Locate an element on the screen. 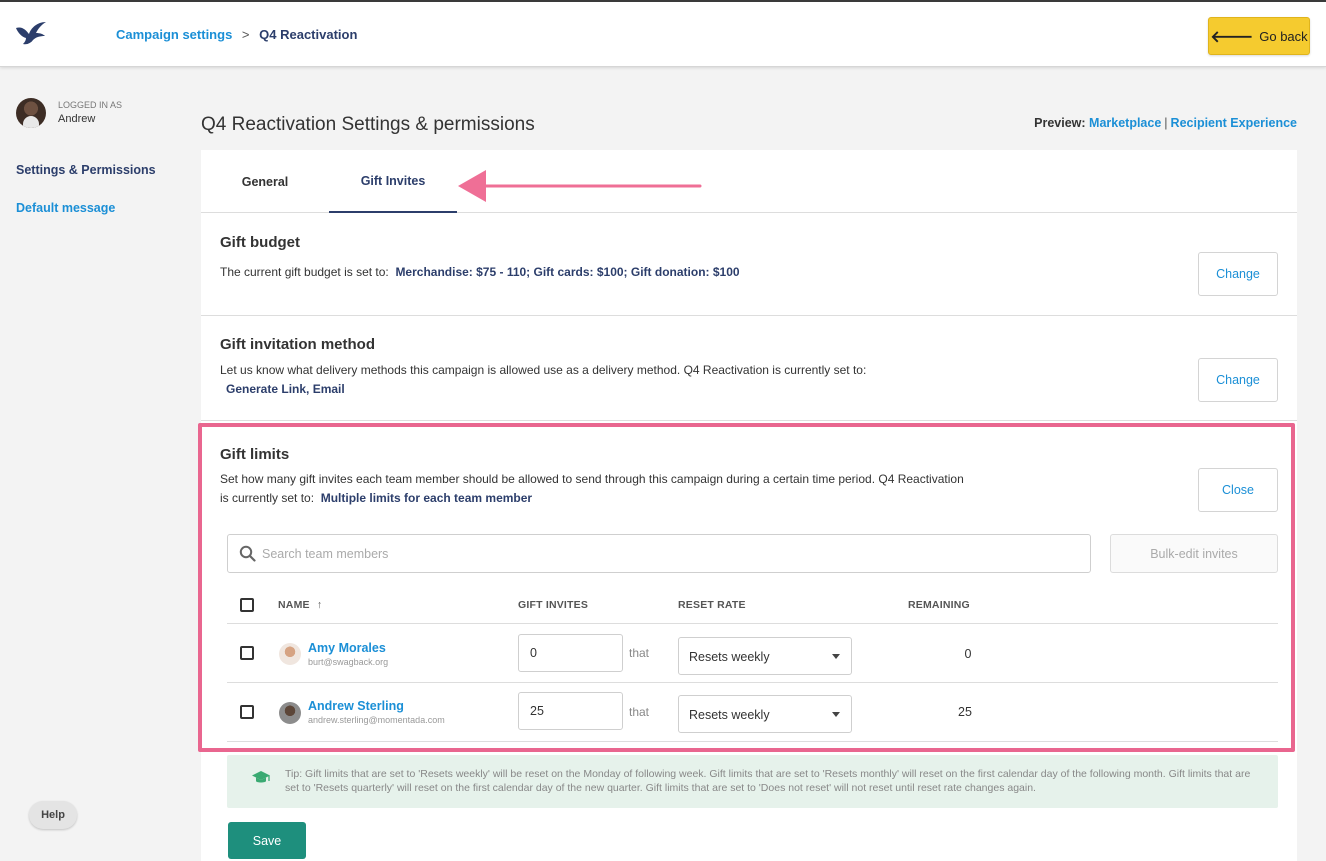  user-name: Andrew is located at coordinates (77, 119).